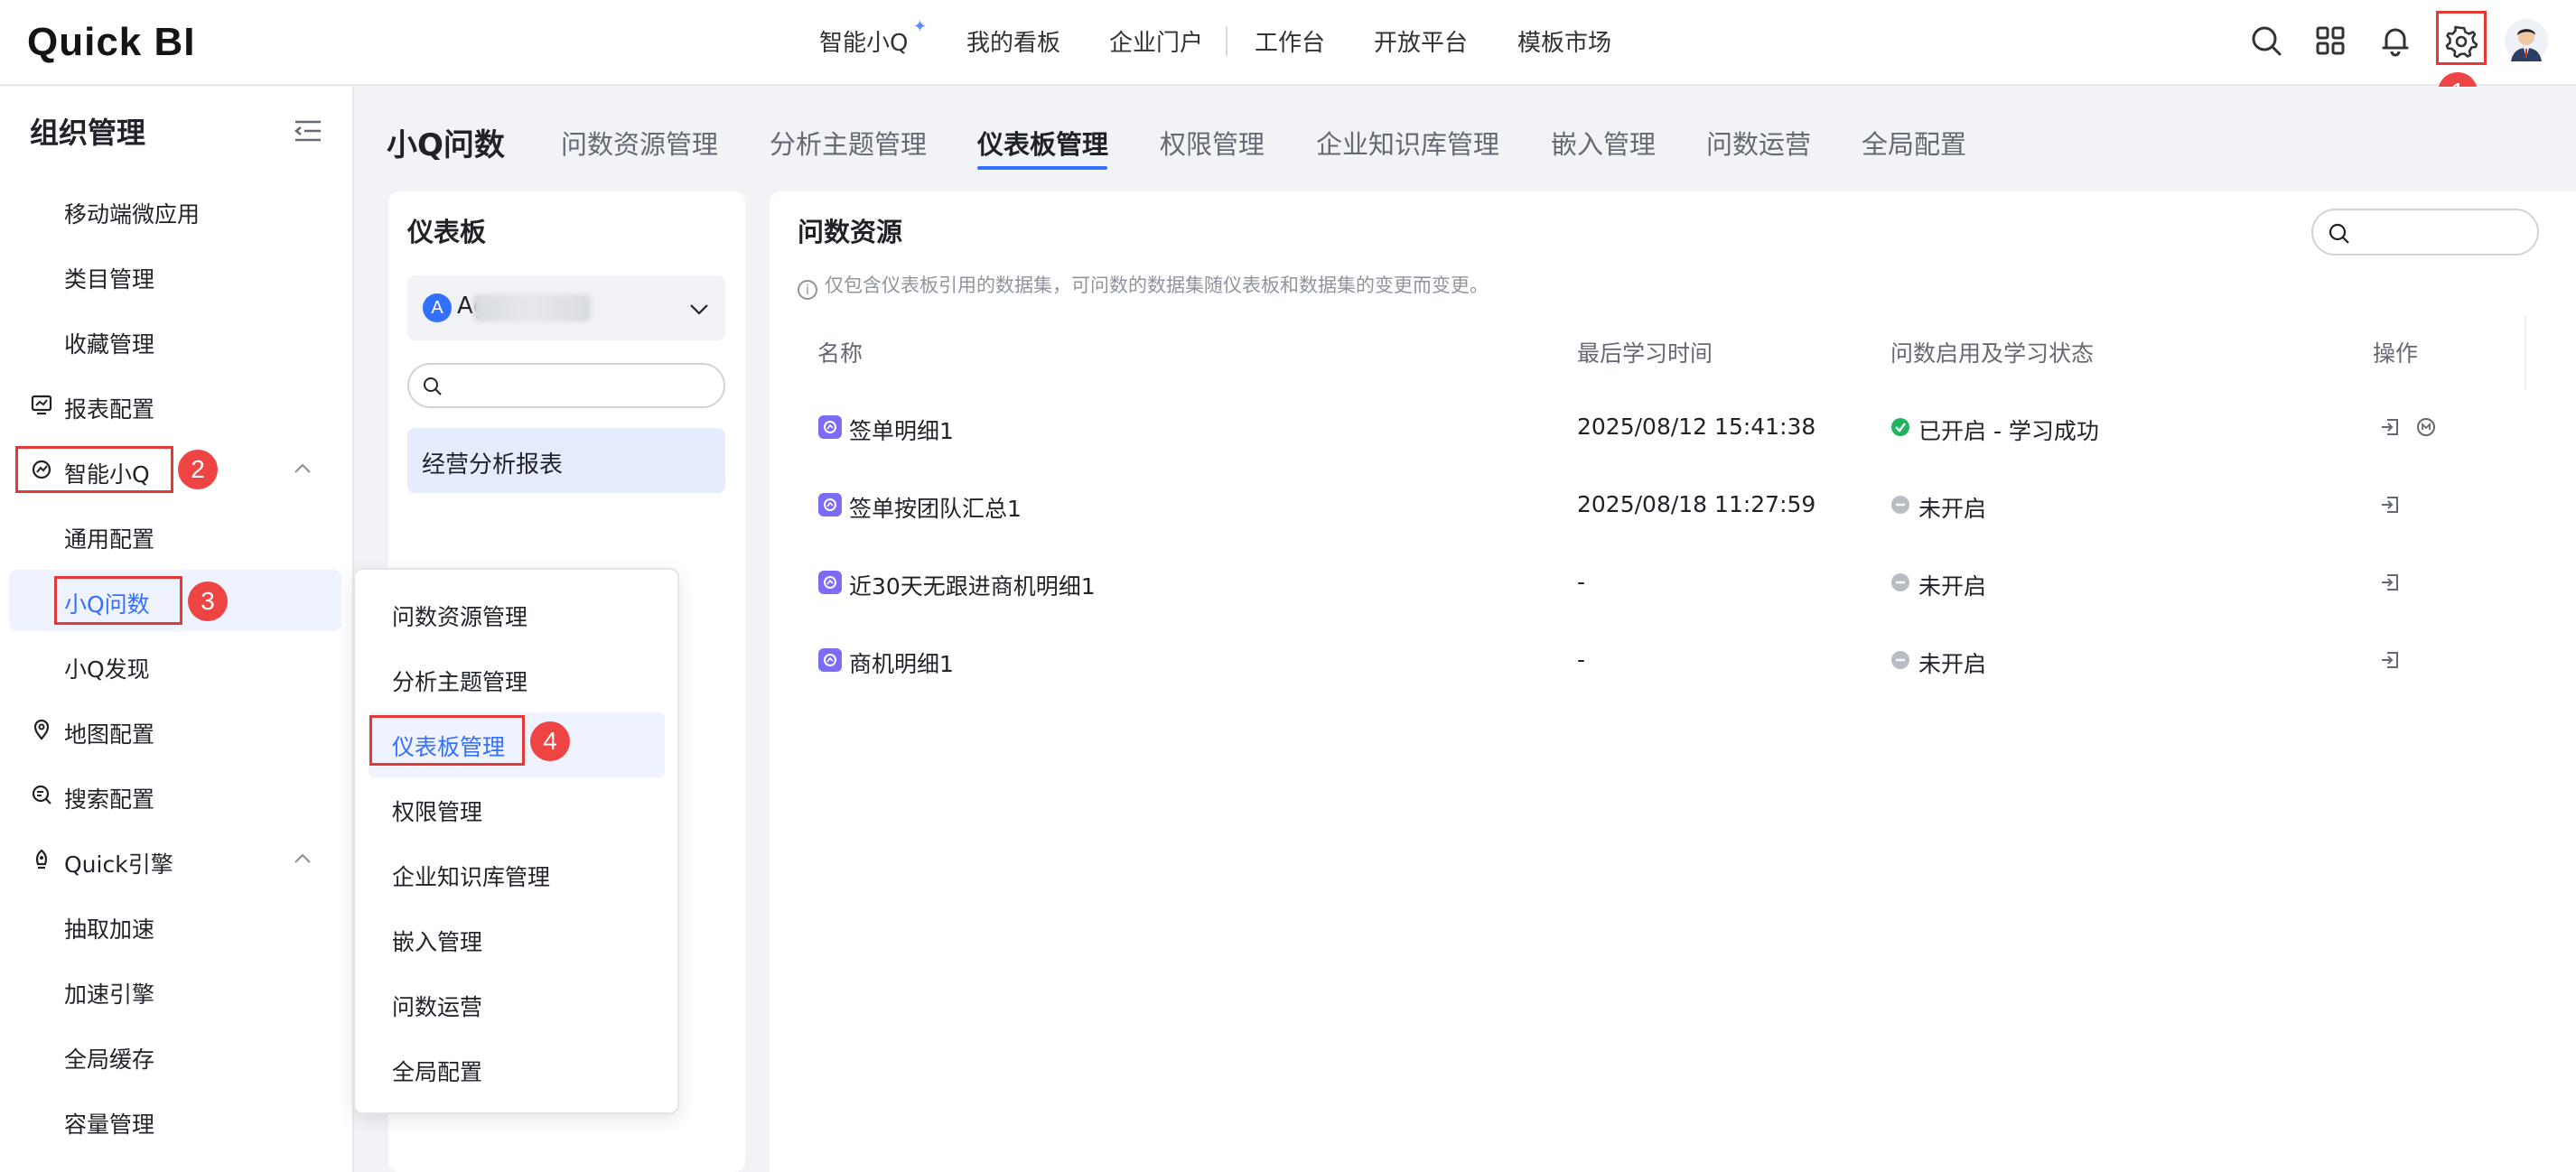 The height and width of the screenshot is (1172, 2576). What do you see at coordinates (132, 213) in the screenshot?
I see `sidebar-item-mobile: 移动端微应用` at bounding box center [132, 213].